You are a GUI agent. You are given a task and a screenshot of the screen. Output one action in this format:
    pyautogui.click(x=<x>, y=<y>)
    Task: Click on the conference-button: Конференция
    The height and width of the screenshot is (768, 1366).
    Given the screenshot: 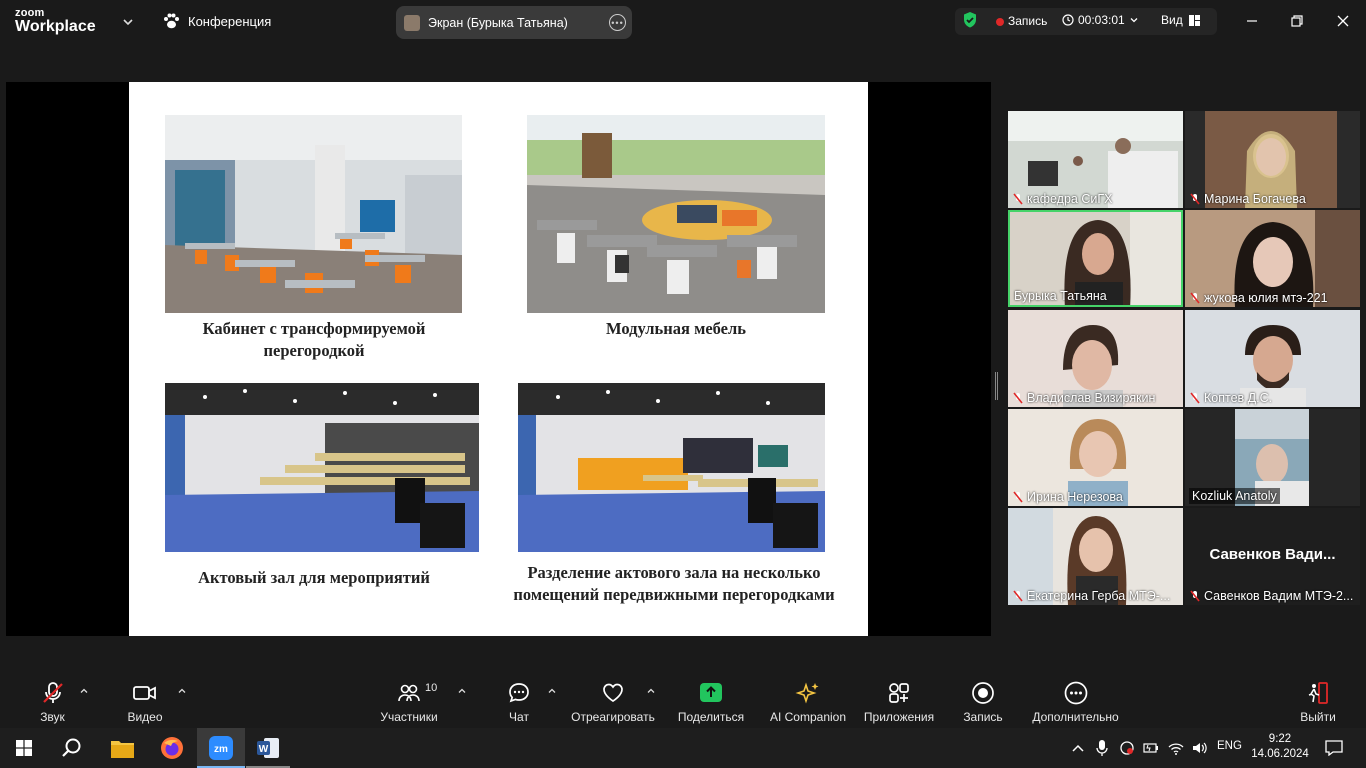 What is the action you would take?
    pyautogui.click(x=216, y=21)
    